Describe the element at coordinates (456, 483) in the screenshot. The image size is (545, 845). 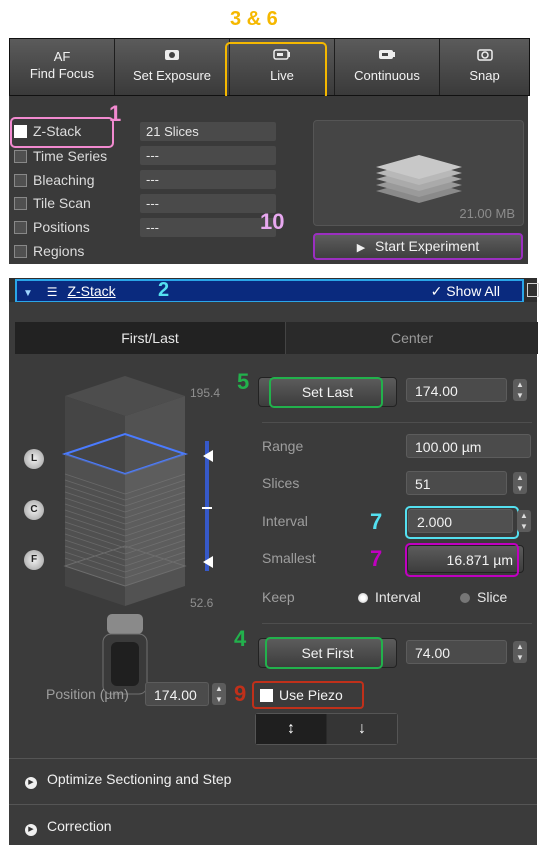
I see `slices-field: 51` at that location.